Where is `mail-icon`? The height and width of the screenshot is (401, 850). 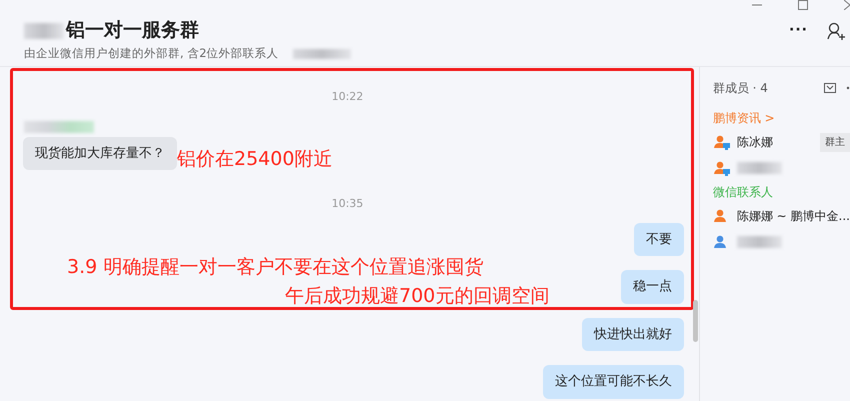
mail-icon is located at coordinates (830, 88).